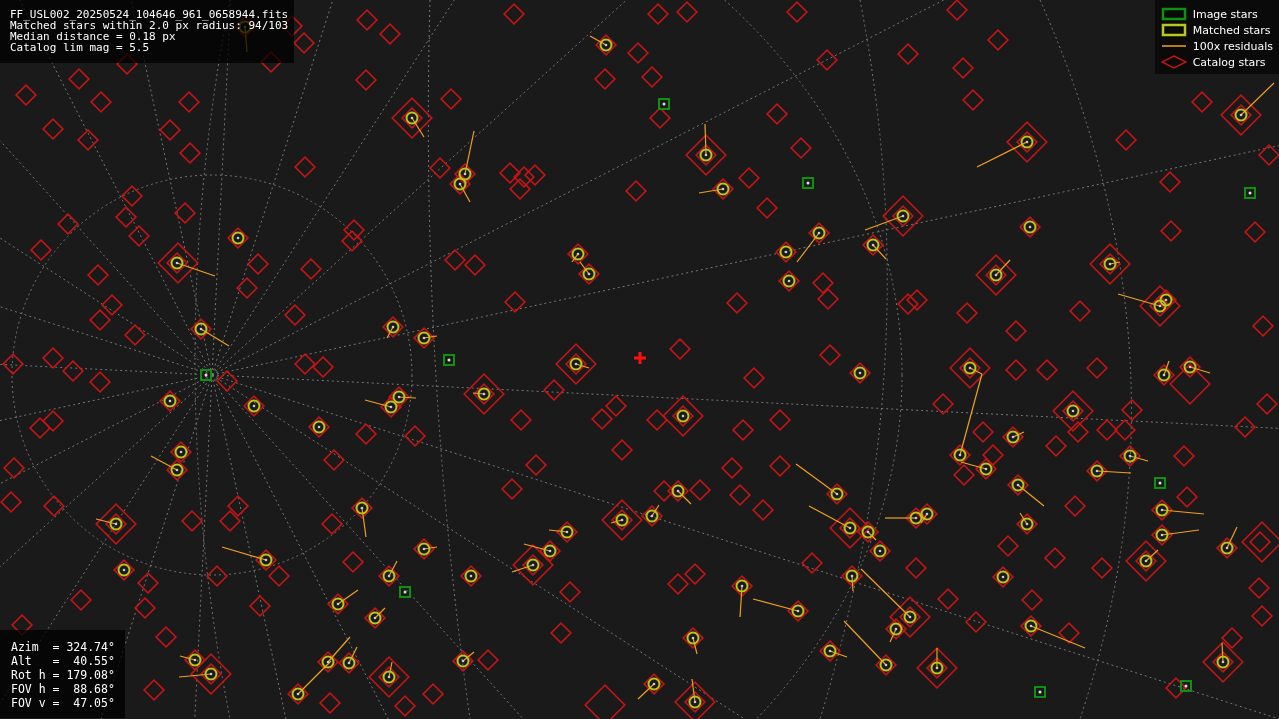 Image resolution: width=1279 pixels, height=719 pixels. Describe the element at coordinates (1173, 14) in the screenshot. I see `image-star-swatch-icon` at that location.